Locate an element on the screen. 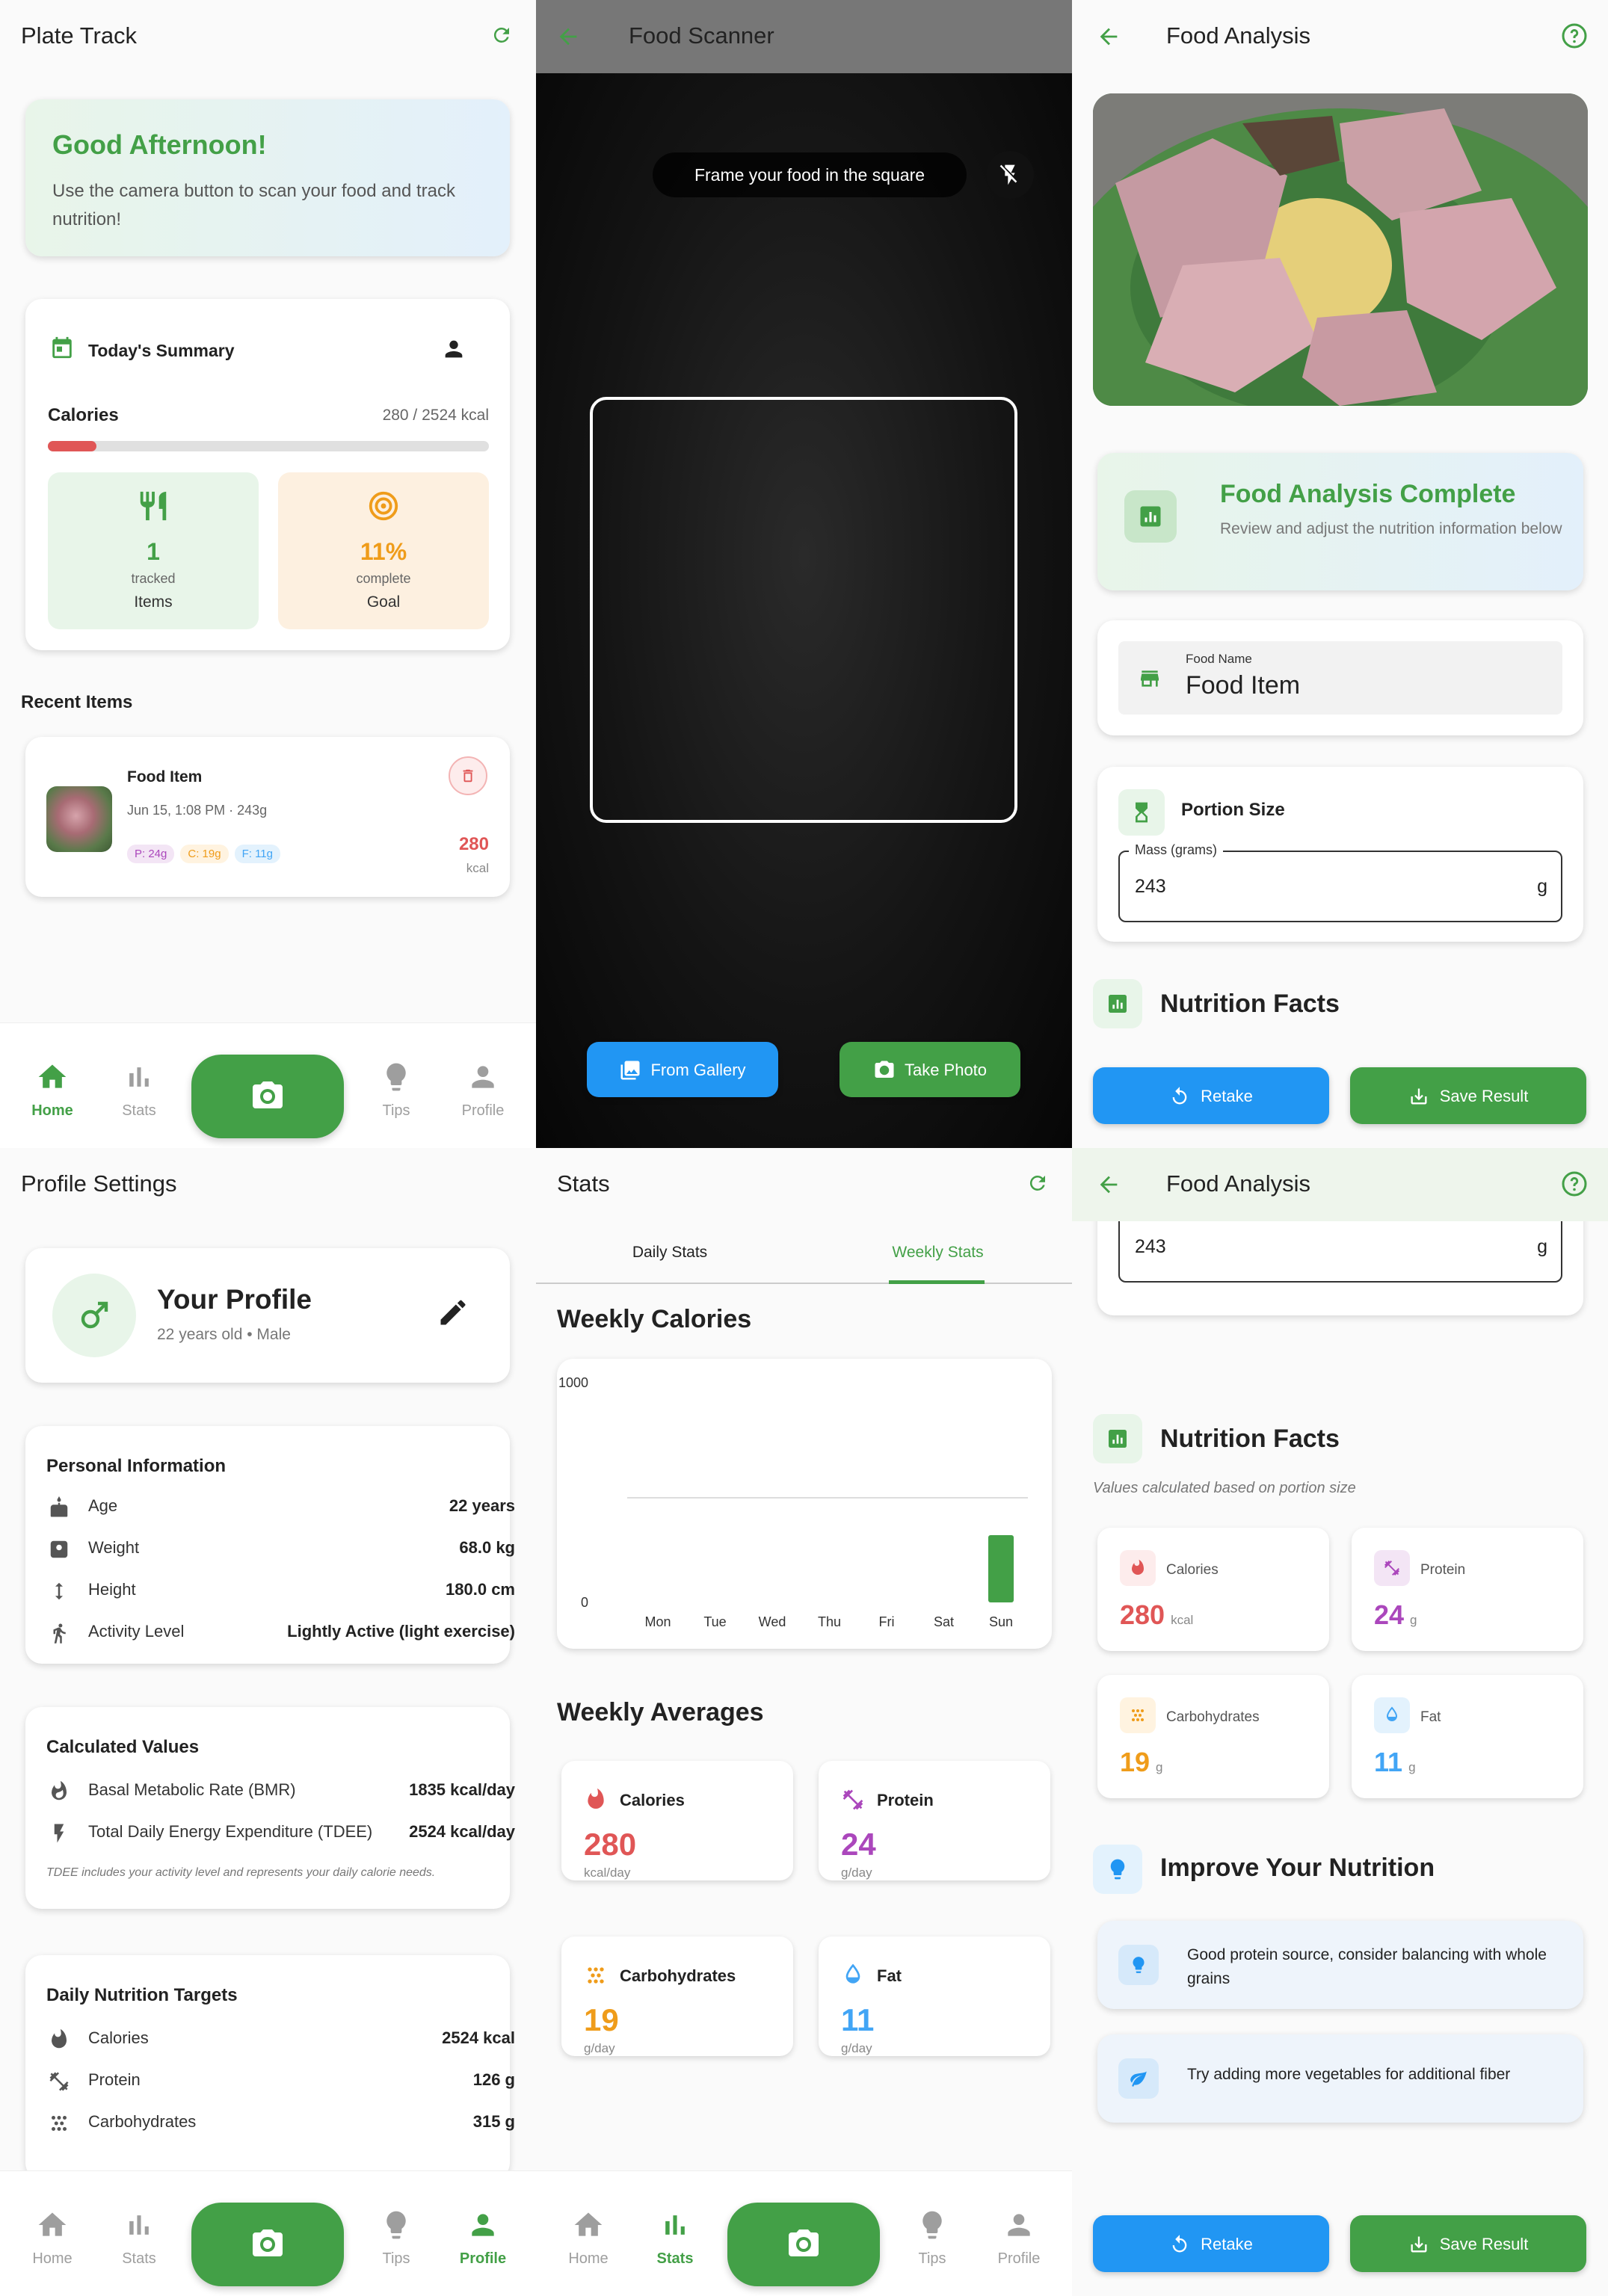 The width and height of the screenshot is (1608, 2296). home-icon is located at coordinates (588, 2224).